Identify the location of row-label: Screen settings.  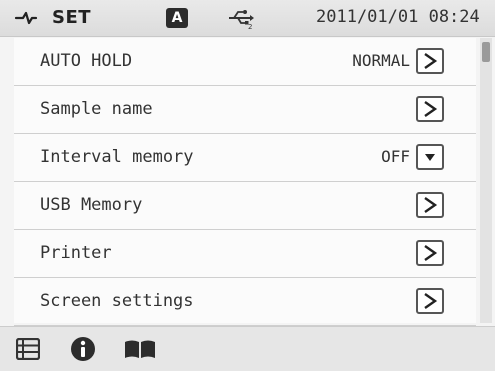
(117, 301).